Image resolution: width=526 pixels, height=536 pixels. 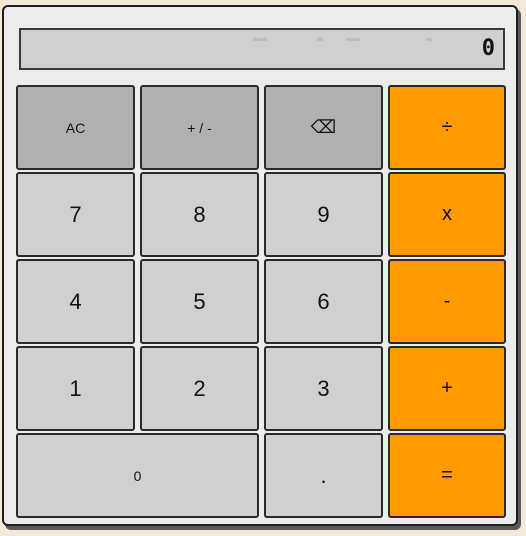 I want to click on digit-9-button: 9, so click(x=323, y=214).